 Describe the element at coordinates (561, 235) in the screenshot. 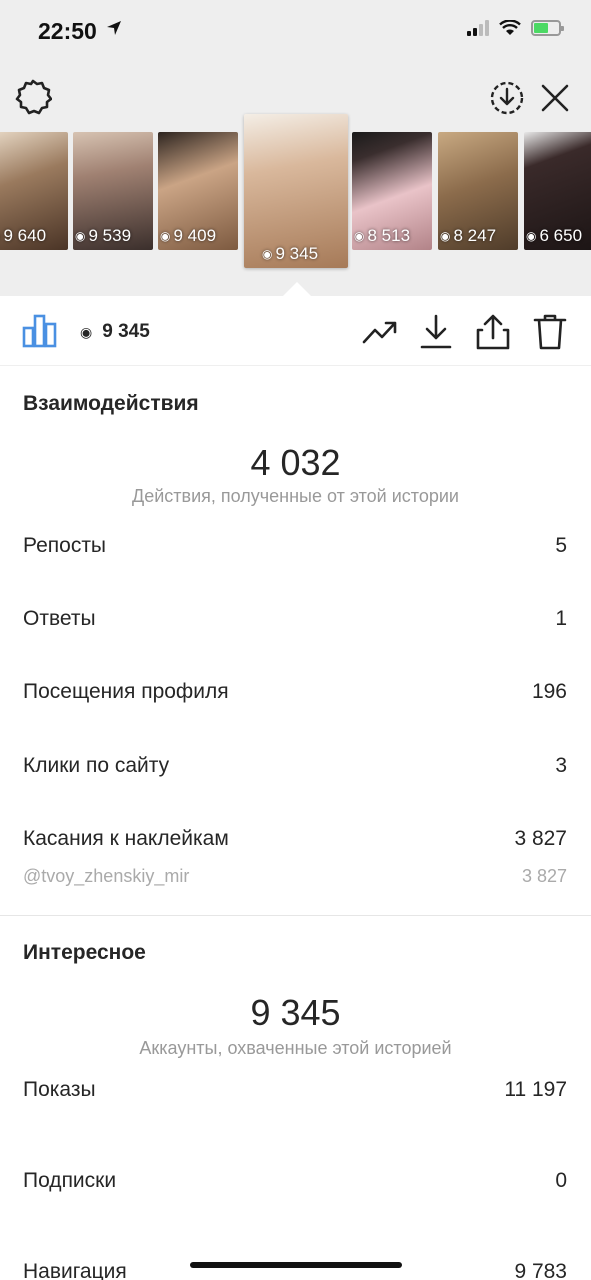

I see `thumbnail-views: 6 650` at that location.